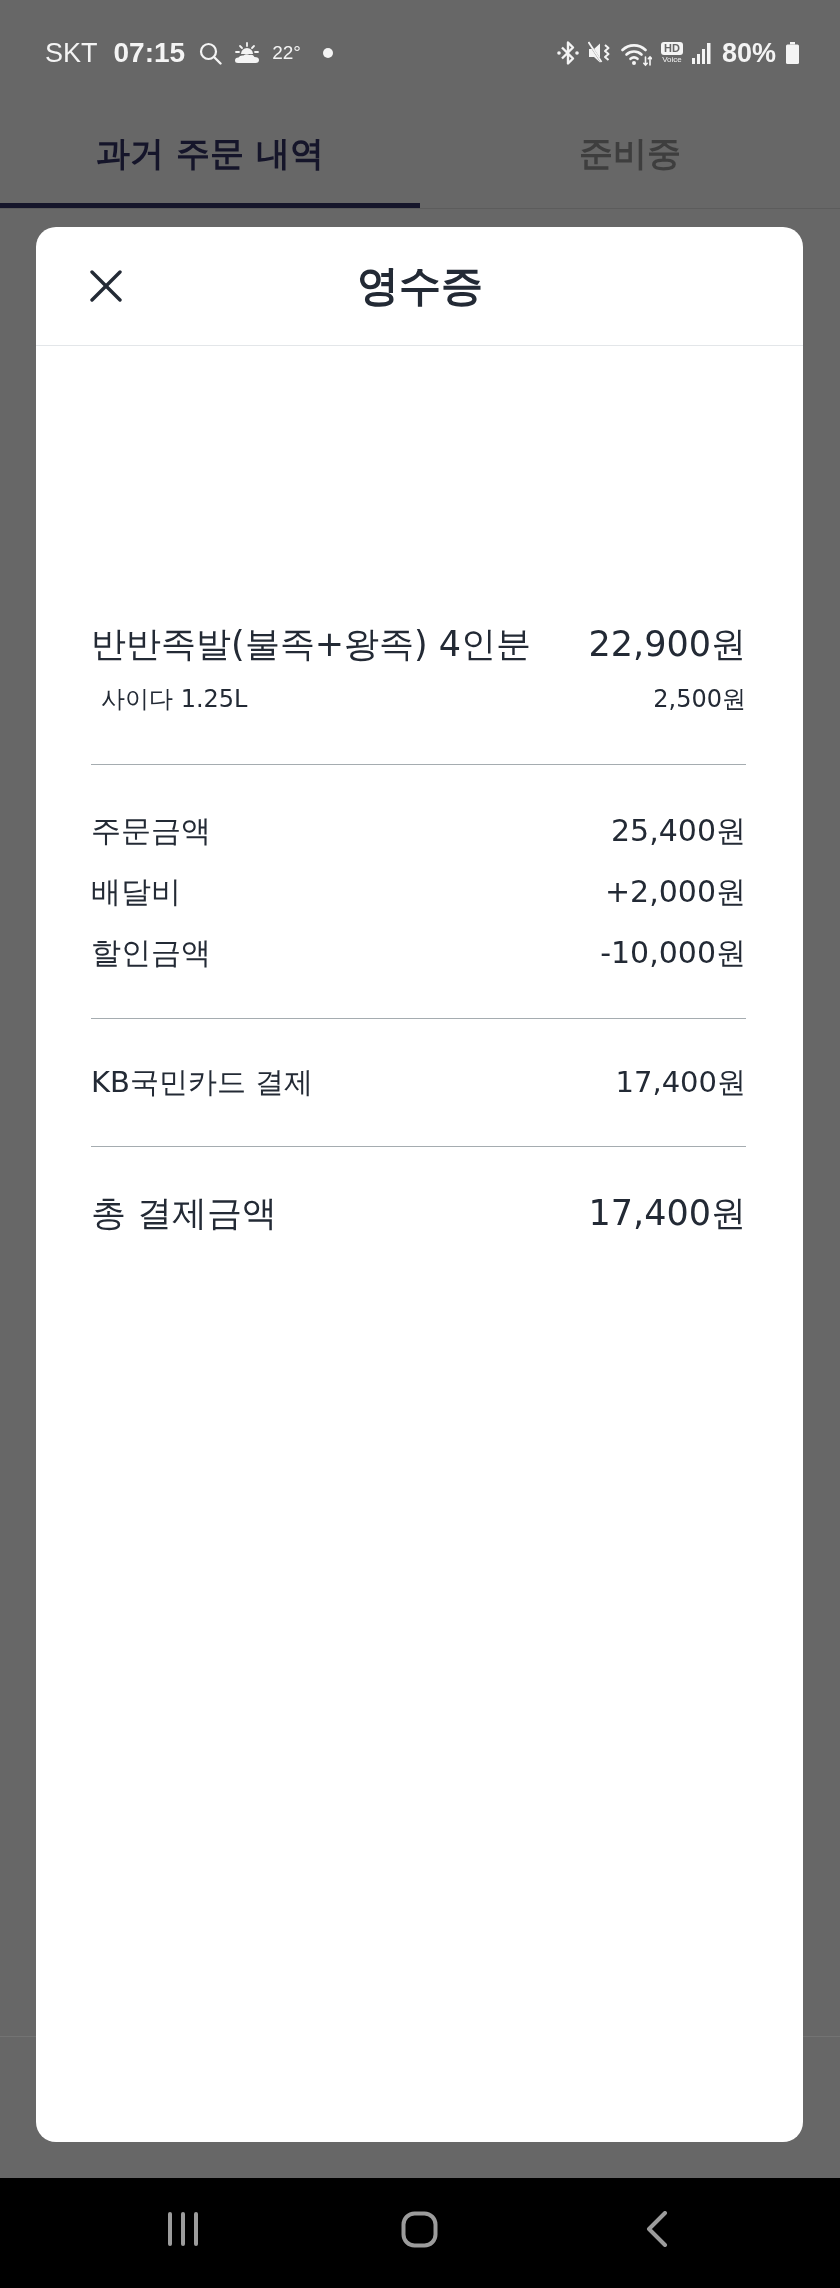  I want to click on item-name: 사이다 1.25L, so click(174, 699).